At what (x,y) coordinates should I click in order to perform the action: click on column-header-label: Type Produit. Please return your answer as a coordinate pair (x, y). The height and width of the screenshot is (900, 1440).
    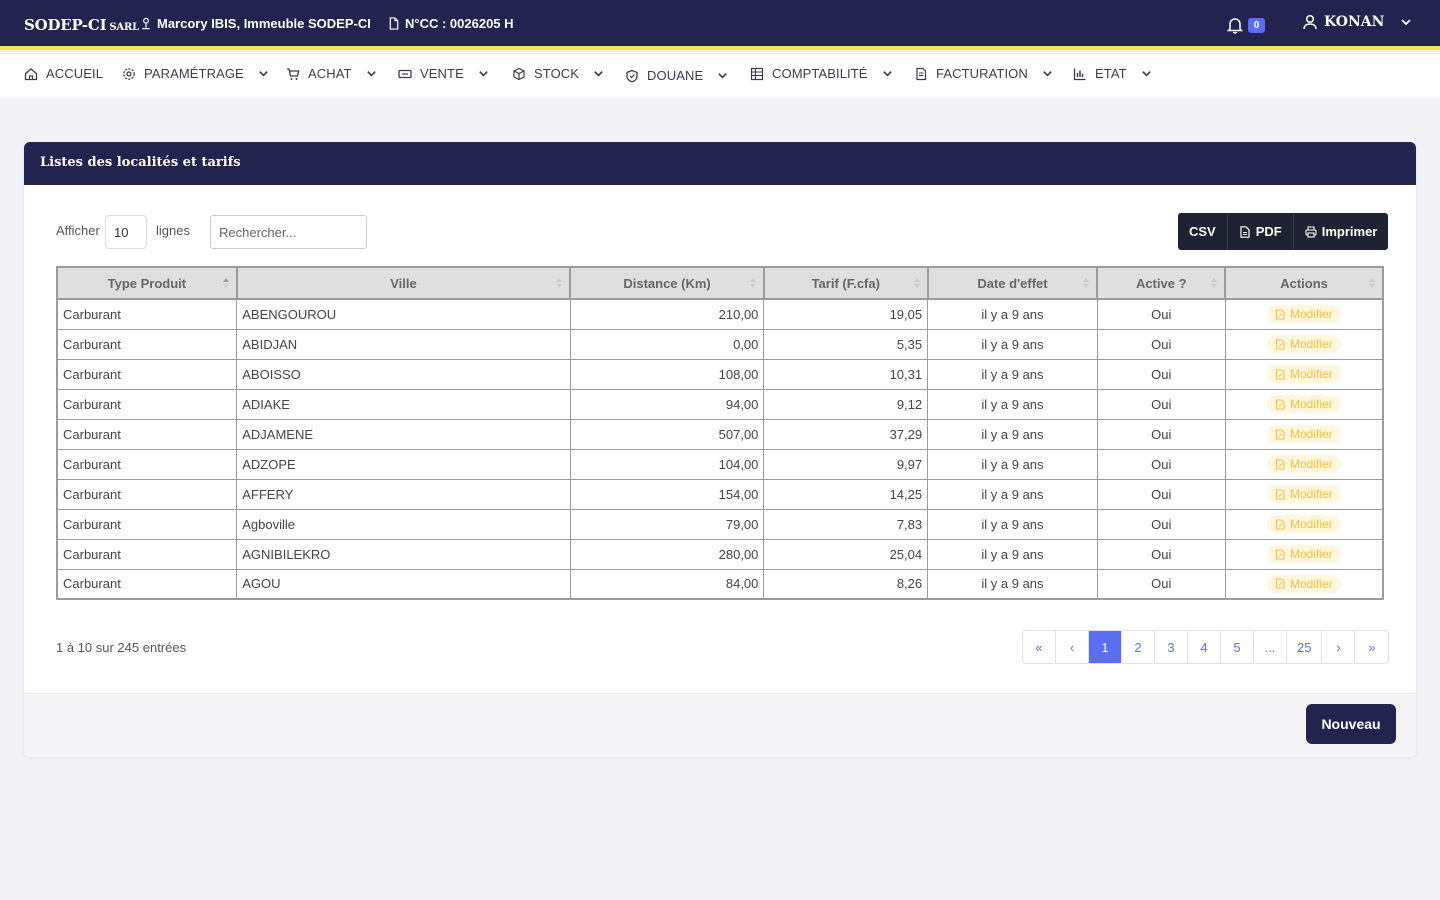
    Looking at the image, I should click on (147, 283).